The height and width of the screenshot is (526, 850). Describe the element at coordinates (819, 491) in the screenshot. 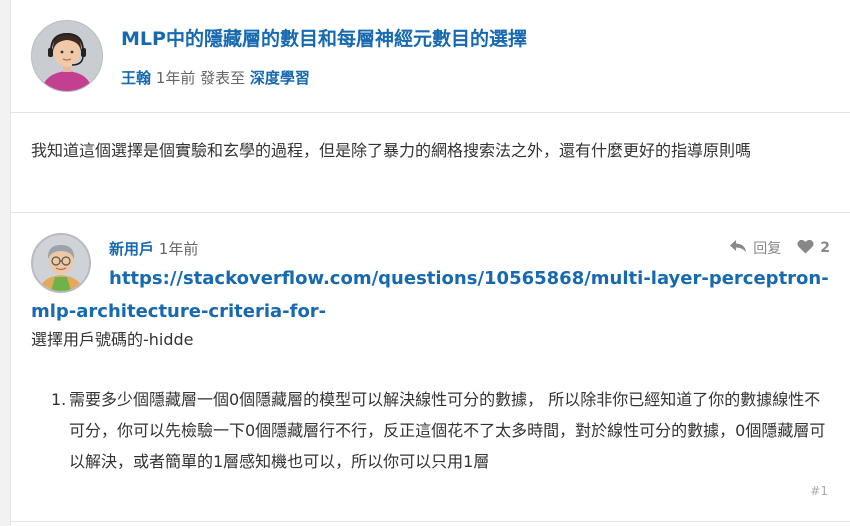

I see `post-number: #1` at that location.